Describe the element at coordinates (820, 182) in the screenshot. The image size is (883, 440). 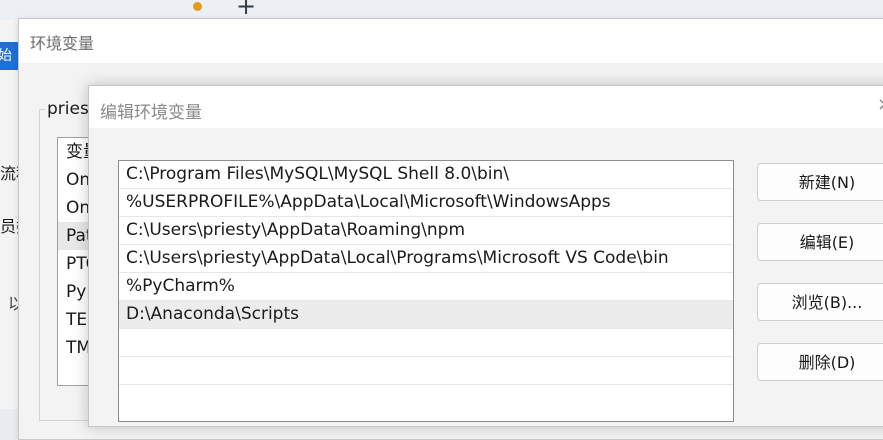
I see `new-button: 新建(N)` at that location.